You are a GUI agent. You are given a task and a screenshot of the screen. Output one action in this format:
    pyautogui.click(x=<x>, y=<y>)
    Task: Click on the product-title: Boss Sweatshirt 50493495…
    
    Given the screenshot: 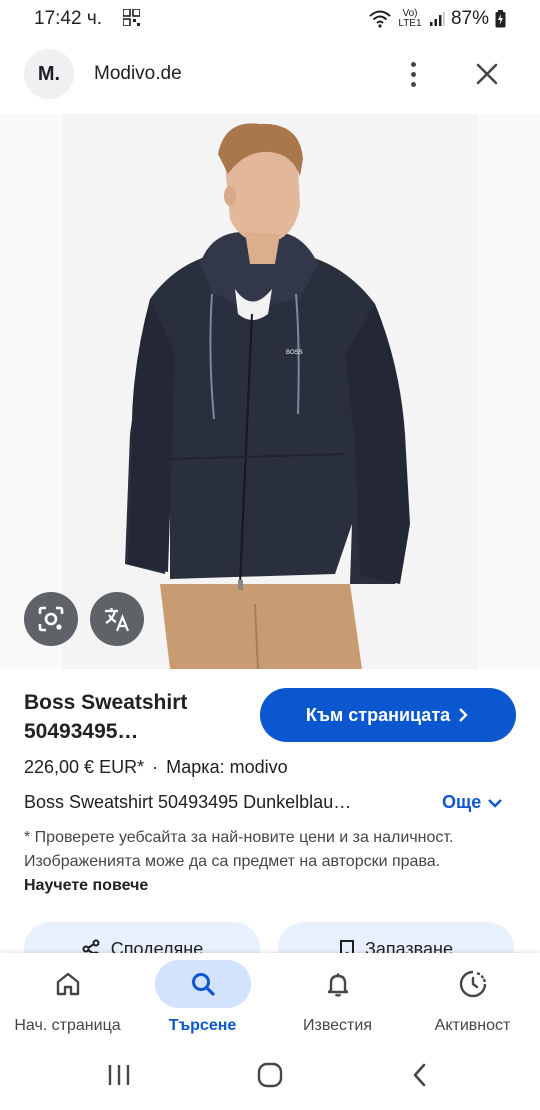 What is the action you would take?
    pyautogui.click(x=106, y=717)
    